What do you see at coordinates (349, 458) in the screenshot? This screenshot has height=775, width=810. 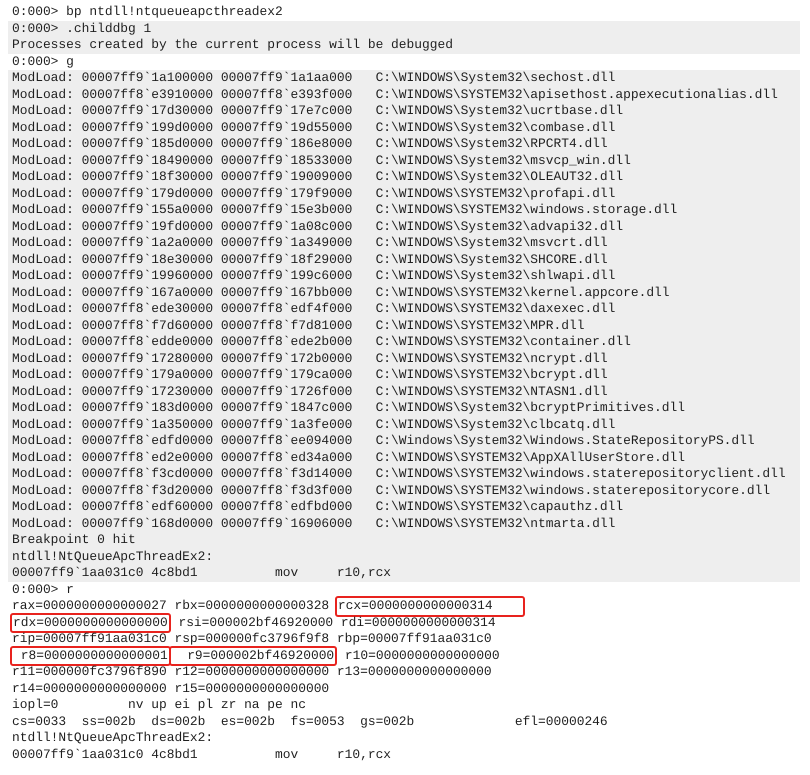 I see `console-line: ModLoad: 00007ff8`ed2e0000 00007ff8`ed34a000 C:\WINDOWS\SYSTEM32\AppXAllUserStore.dll` at bounding box center [349, 458].